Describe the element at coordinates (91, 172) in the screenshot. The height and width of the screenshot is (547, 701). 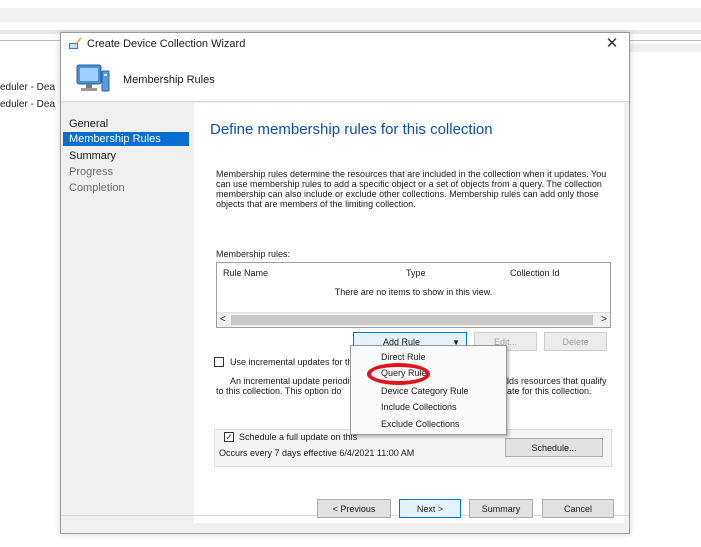
I see `nav-item-progress: Progress` at that location.